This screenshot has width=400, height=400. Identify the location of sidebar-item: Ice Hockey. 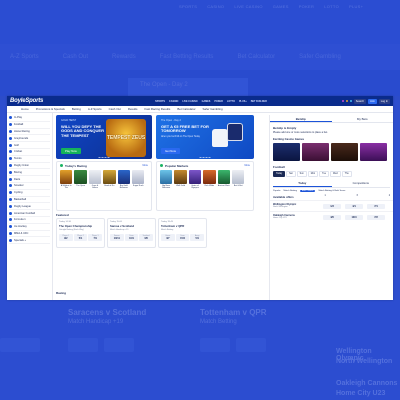
(29, 227).